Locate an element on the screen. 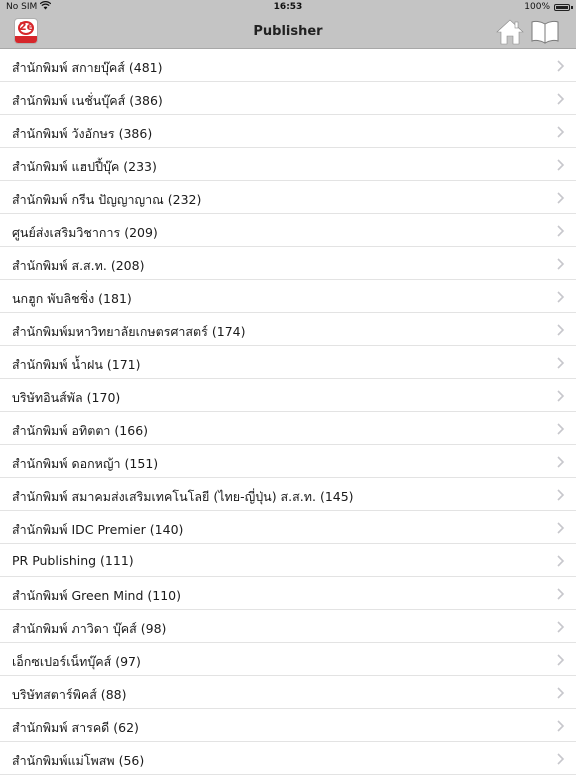 This screenshot has height=775, width=576. book-icon is located at coordinates (545, 32).